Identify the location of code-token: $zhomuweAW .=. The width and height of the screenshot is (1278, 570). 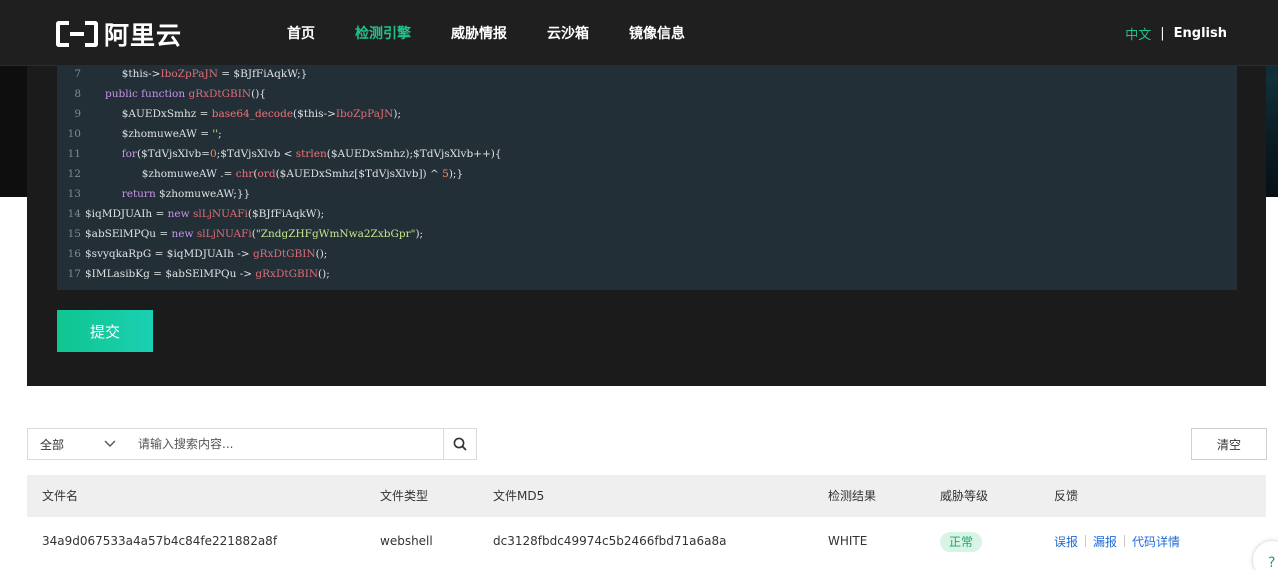
(188, 174).